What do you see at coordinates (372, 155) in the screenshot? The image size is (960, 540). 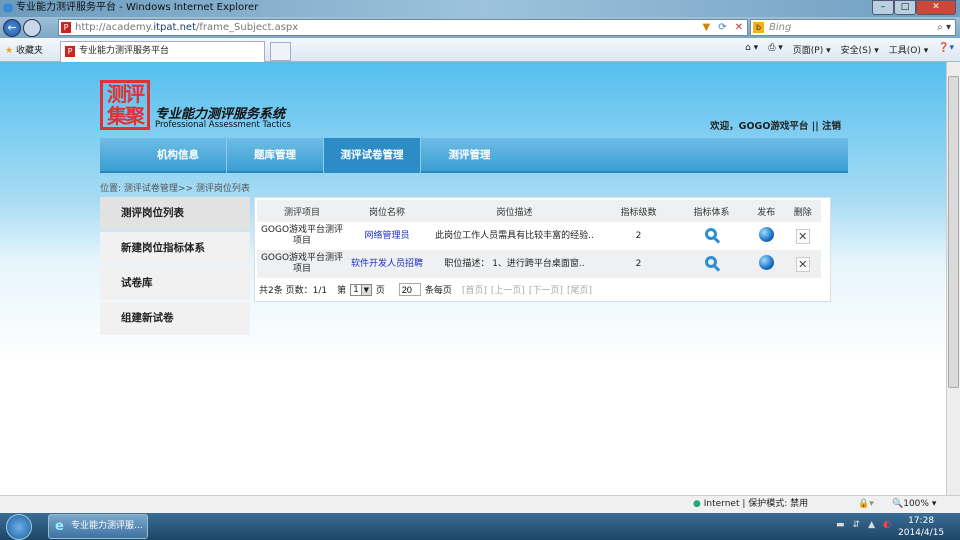 I see `nav-paper-management: 测评试卷管理` at bounding box center [372, 155].